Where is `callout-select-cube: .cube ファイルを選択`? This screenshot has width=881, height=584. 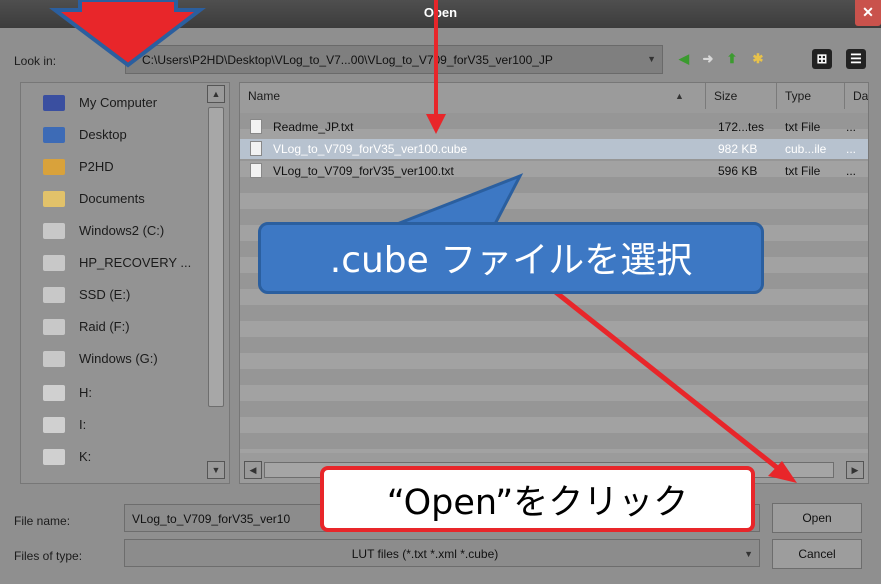 callout-select-cube: .cube ファイルを選択 is located at coordinates (511, 260).